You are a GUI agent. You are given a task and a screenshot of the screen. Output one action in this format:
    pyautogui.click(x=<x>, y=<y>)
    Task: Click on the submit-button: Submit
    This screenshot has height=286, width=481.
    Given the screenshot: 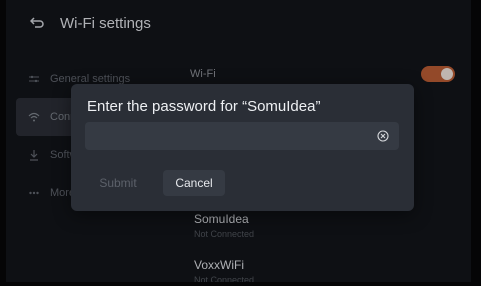 What is the action you would take?
    pyautogui.click(x=118, y=183)
    